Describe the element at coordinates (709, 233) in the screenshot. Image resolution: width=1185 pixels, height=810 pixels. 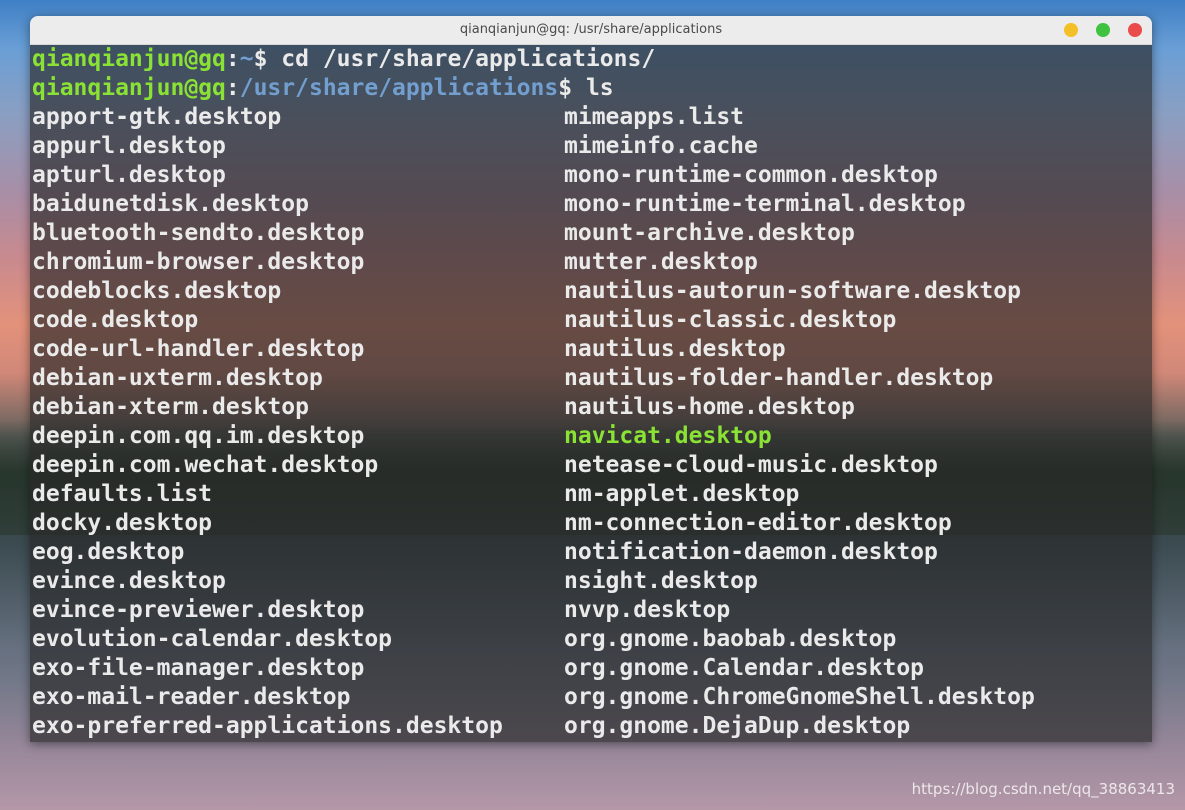
I see `file-entry: mount-archive.desktop` at that location.